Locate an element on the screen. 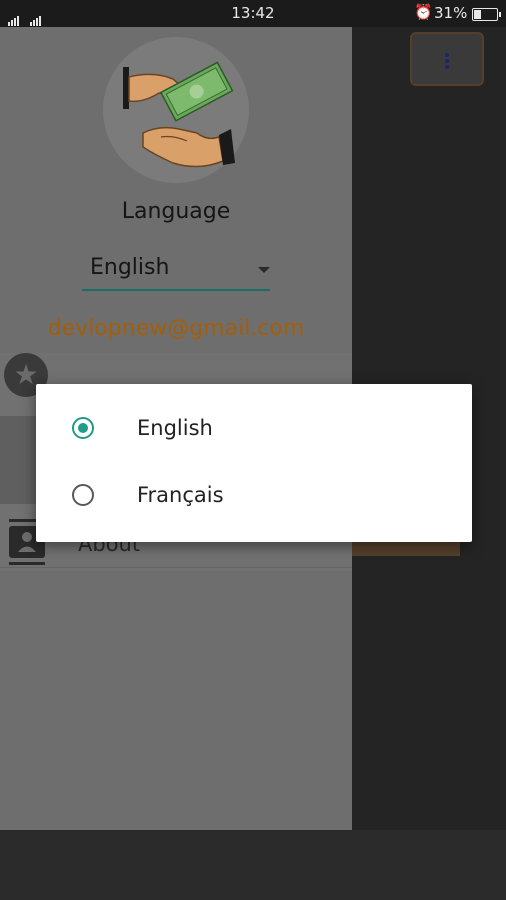 Image resolution: width=506 pixels, height=900 pixels. language-spinner-value: English is located at coordinates (130, 267).